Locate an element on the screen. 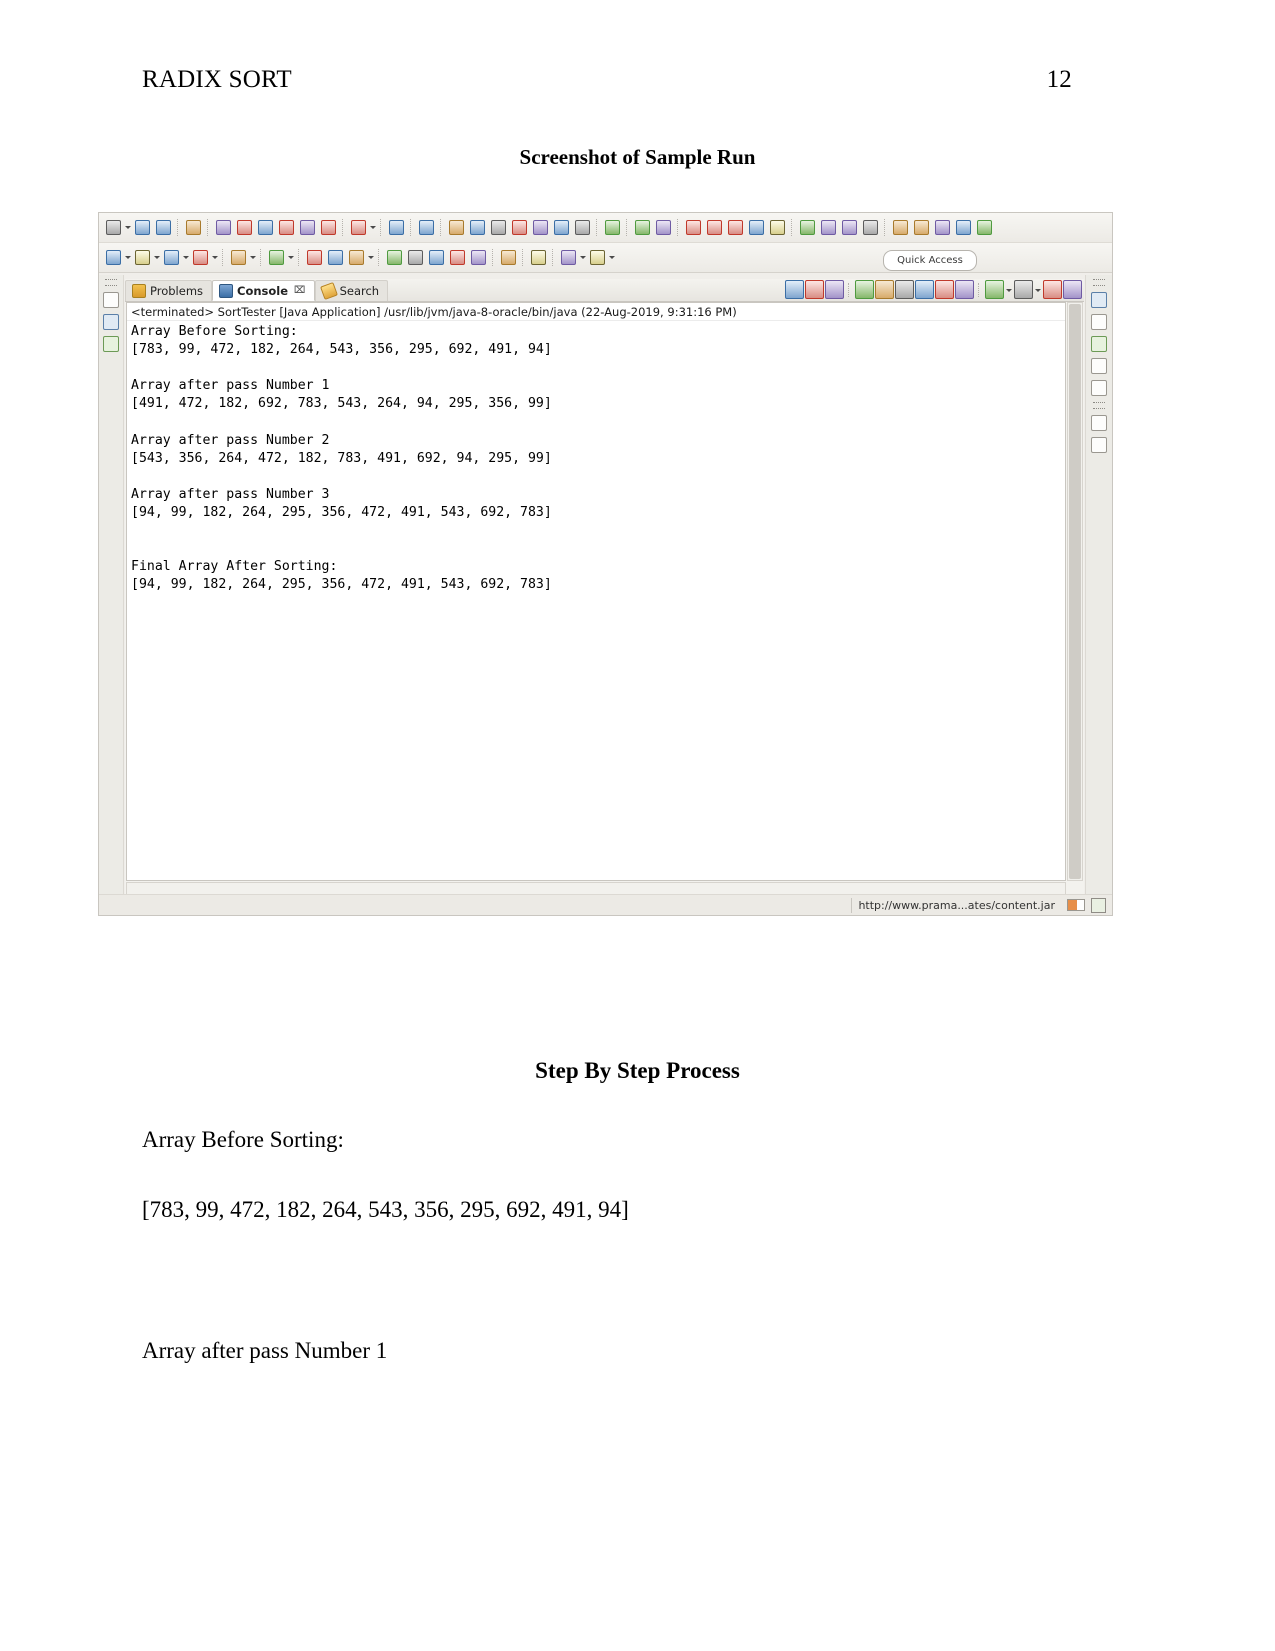 The image size is (1275, 1651). compare-icon is located at coordinates (436, 257).